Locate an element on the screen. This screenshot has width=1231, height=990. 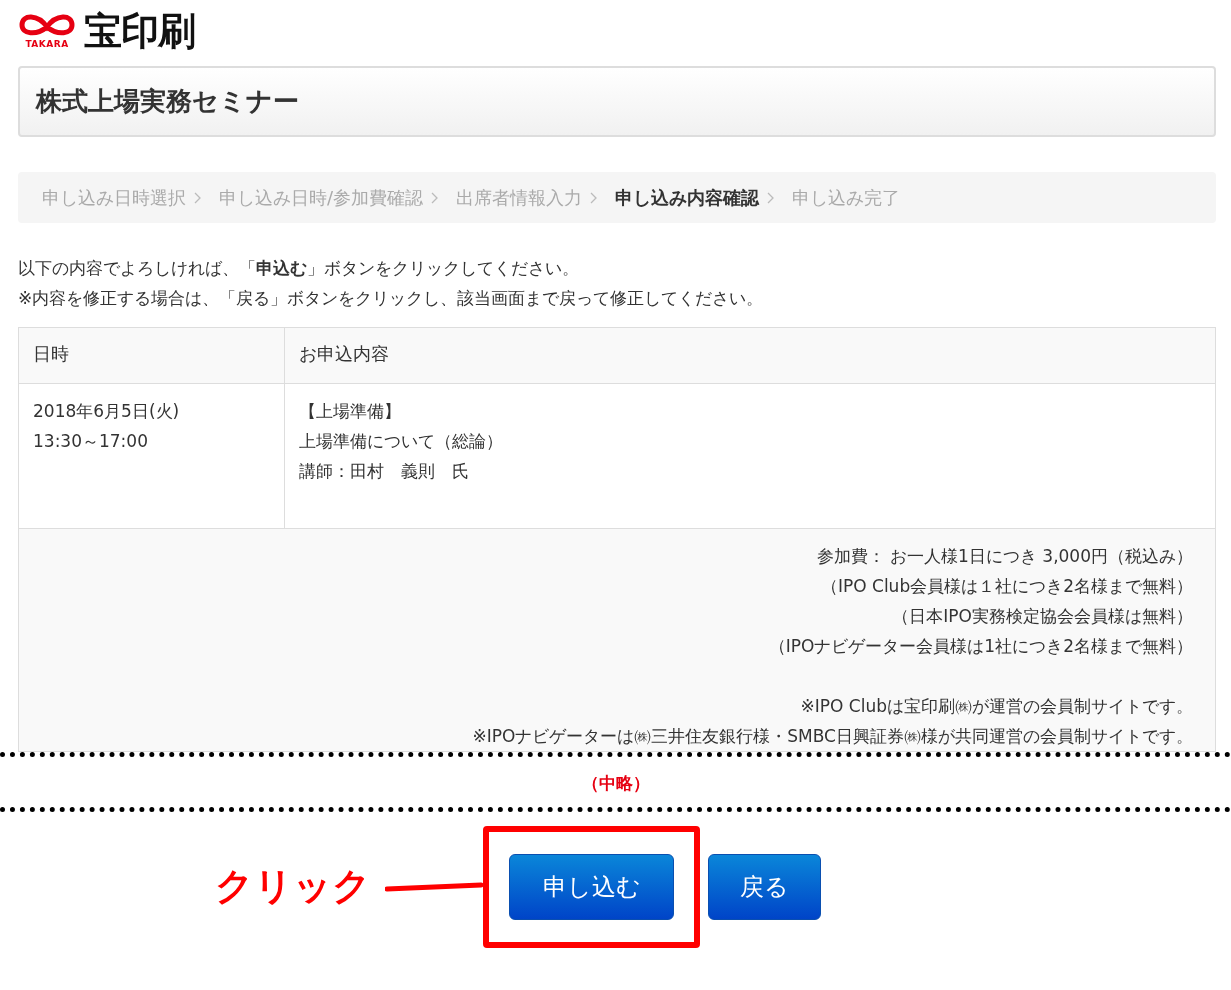
column-header: お申込内容 is located at coordinates (750, 355).